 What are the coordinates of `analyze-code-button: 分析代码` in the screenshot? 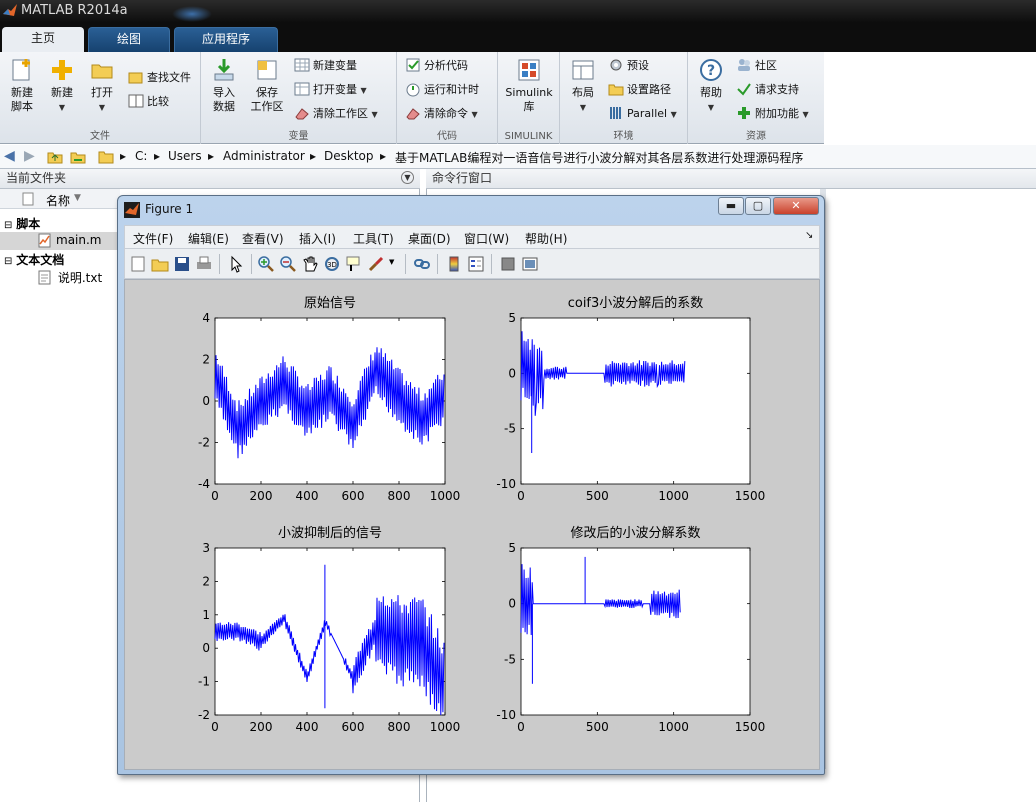 It's located at (436, 66).